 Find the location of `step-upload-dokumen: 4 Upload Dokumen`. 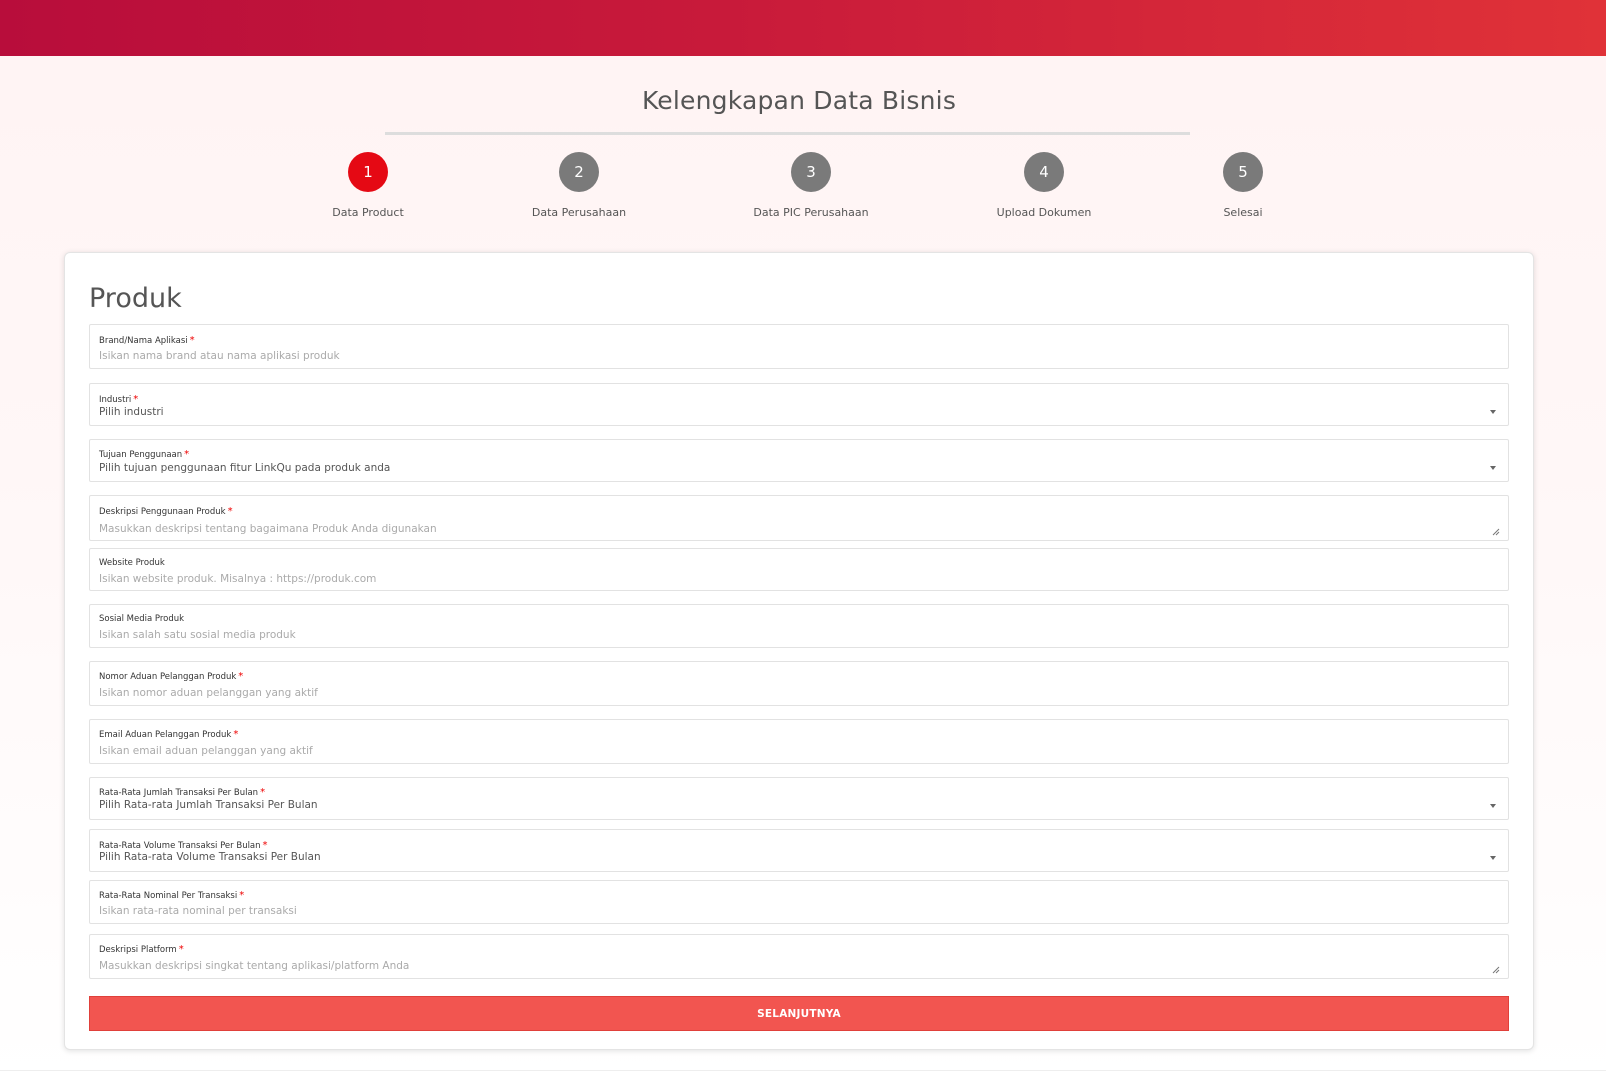

step-upload-dokumen: 4 Upload Dokumen is located at coordinates (1044, 185).